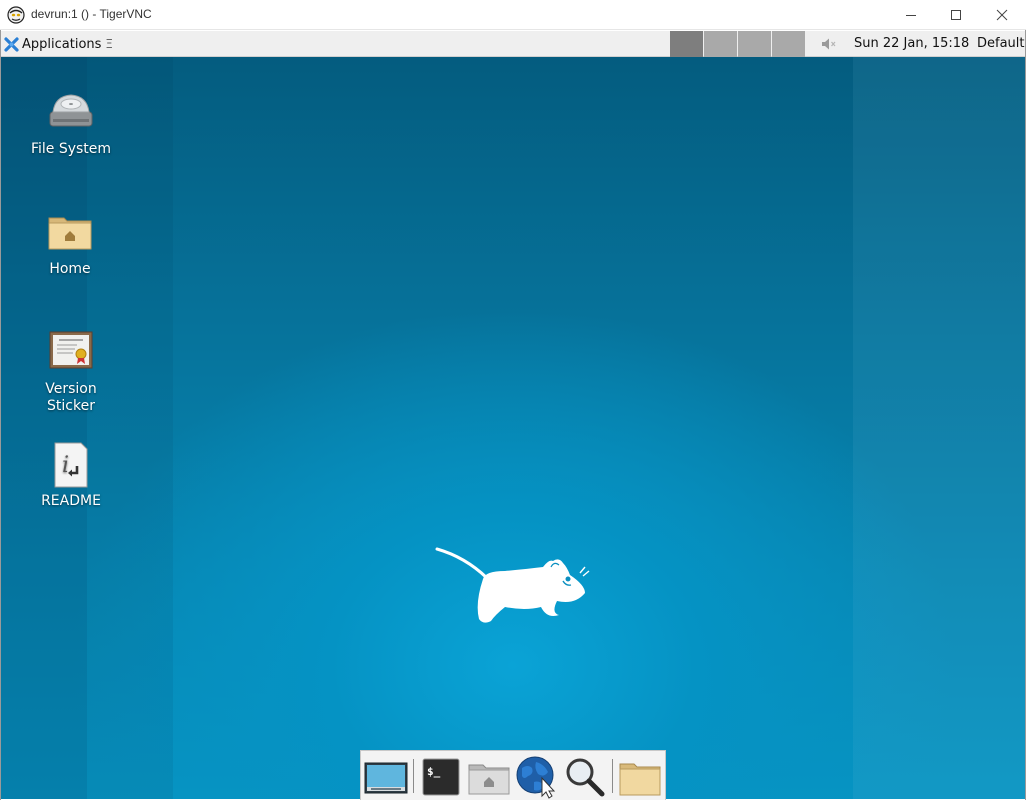  What do you see at coordinates (91, 14) in the screenshot?
I see `window-title: devrun:1 () - TigerVNC` at bounding box center [91, 14].